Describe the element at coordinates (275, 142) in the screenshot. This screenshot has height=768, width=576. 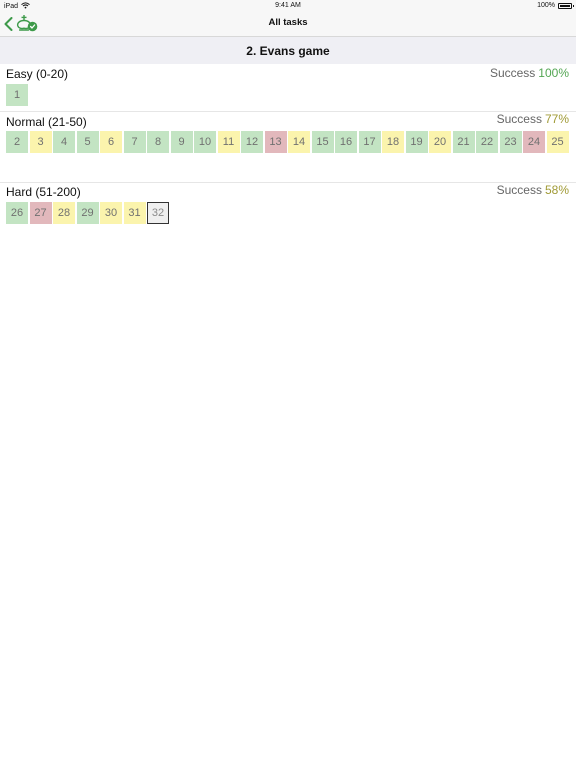
I see `task-tile: 13` at that location.